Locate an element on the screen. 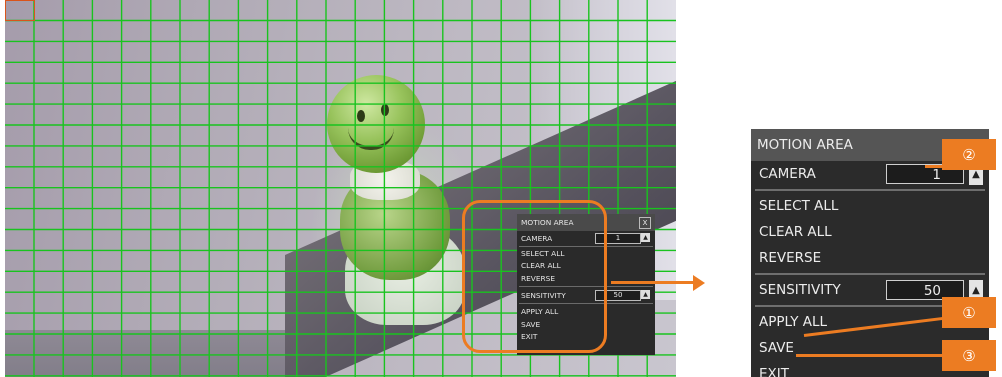 The image size is (1002, 377). zoom-panel-title: MOTION AREA is located at coordinates (805, 145).